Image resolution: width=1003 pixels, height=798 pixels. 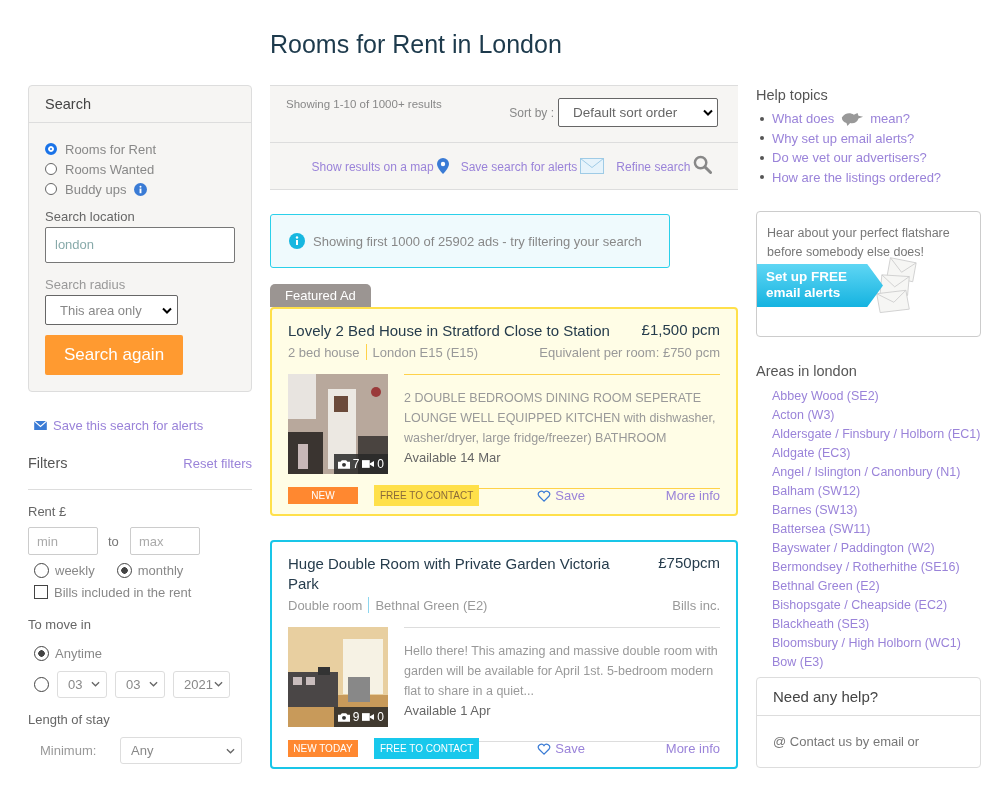 What do you see at coordinates (638, 112) in the screenshot?
I see `sort-select: Default sort order` at bounding box center [638, 112].